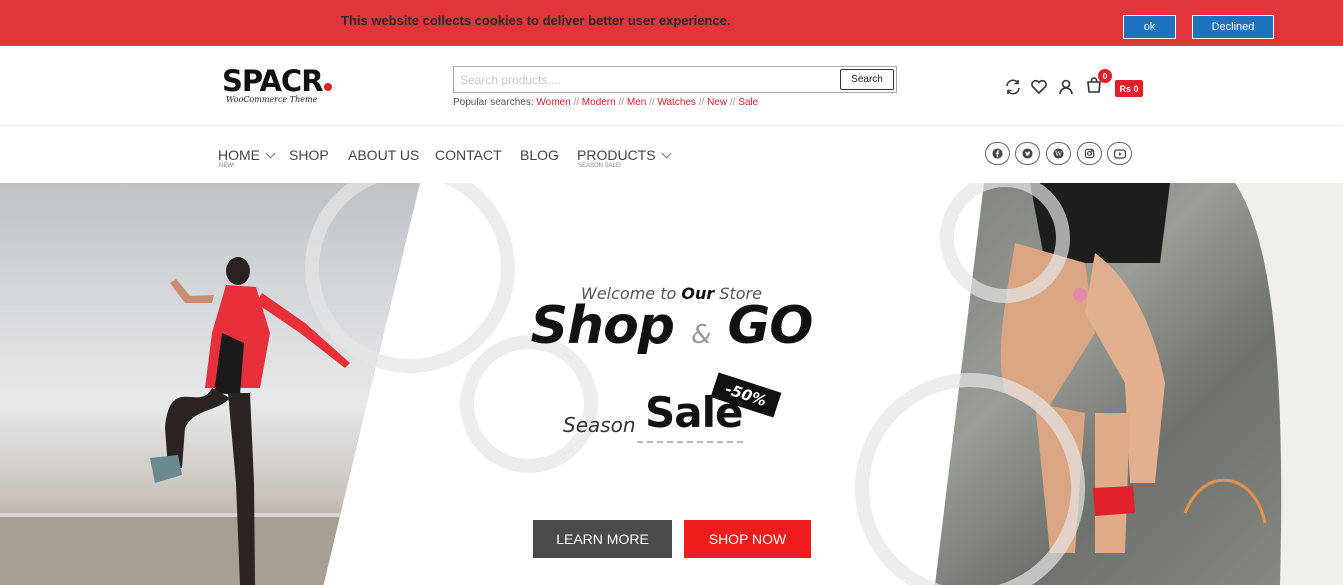 The width and height of the screenshot is (1343, 585). I want to click on nav-products-sub: SEASON SALE!, so click(600, 166).